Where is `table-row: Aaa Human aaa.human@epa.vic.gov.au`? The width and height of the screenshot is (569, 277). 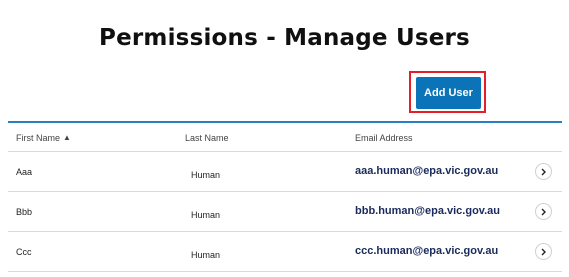 table-row: Aaa Human aaa.human@epa.vic.gov.au is located at coordinates (285, 172).